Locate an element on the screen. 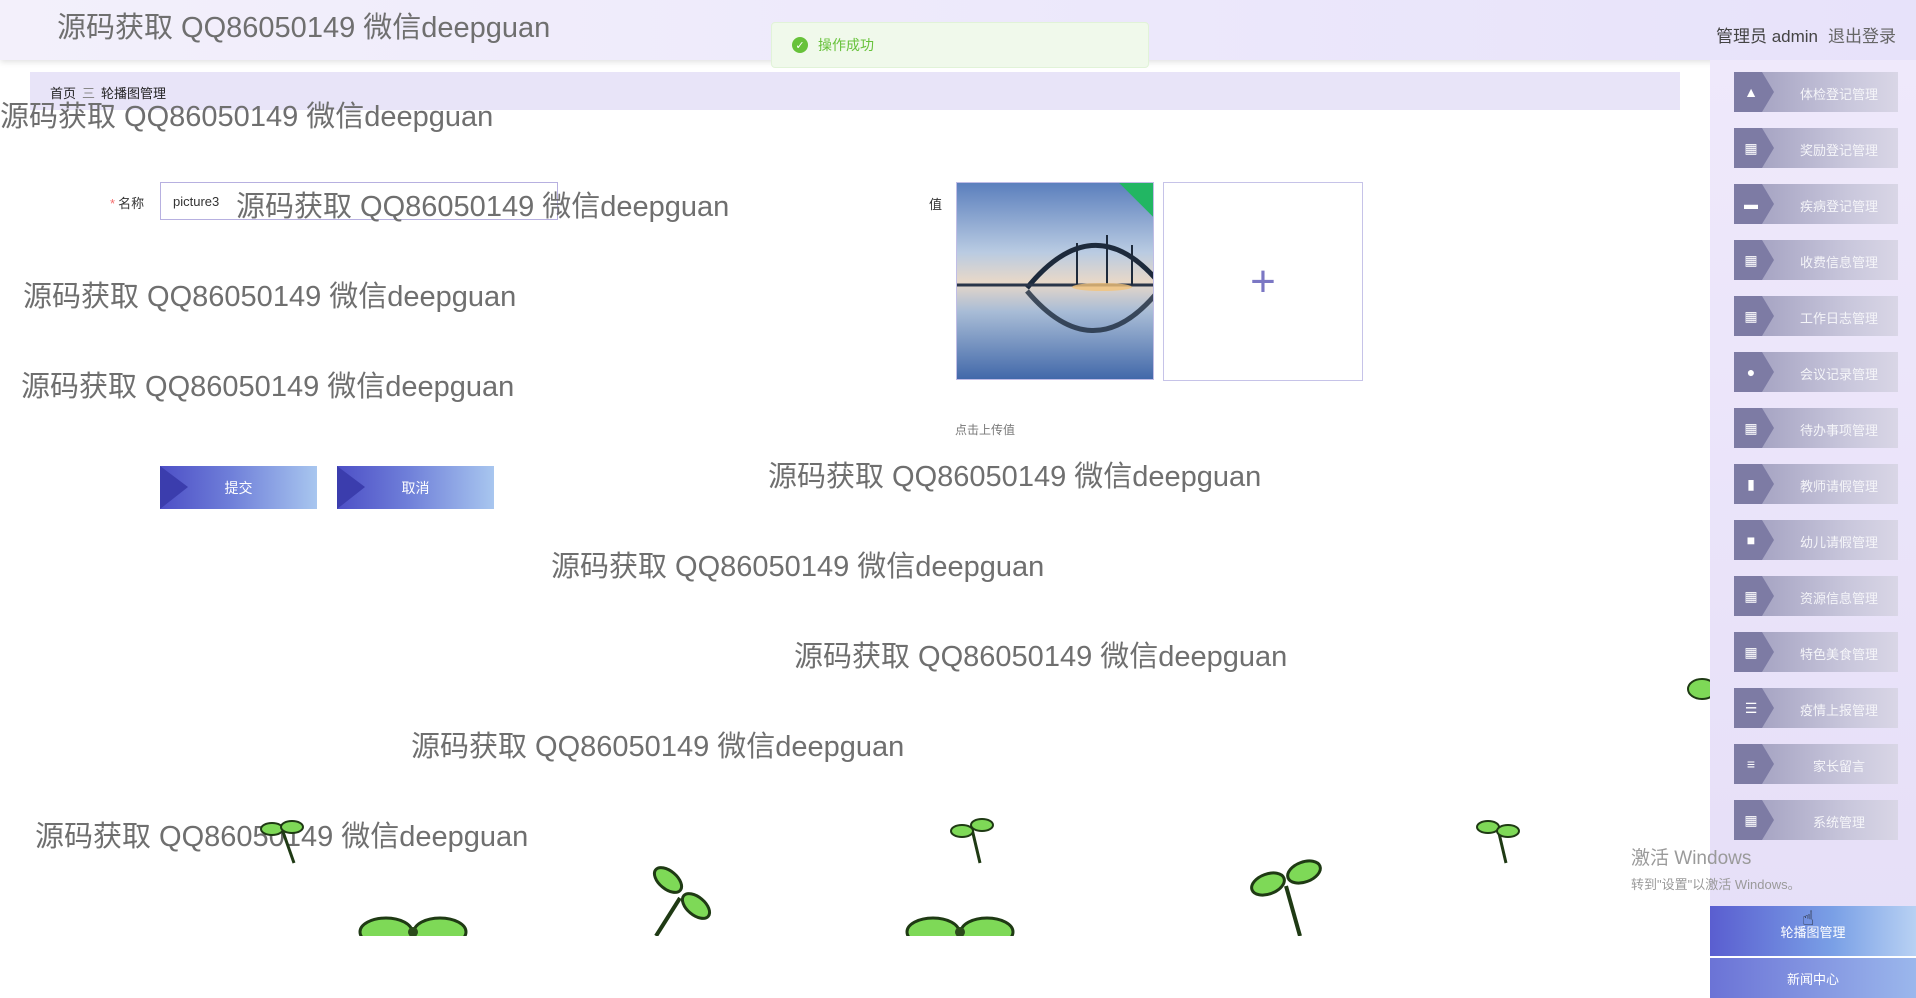 The width and height of the screenshot is (1916, 998). user-icon: ● is located at coordinates (1751, 372).